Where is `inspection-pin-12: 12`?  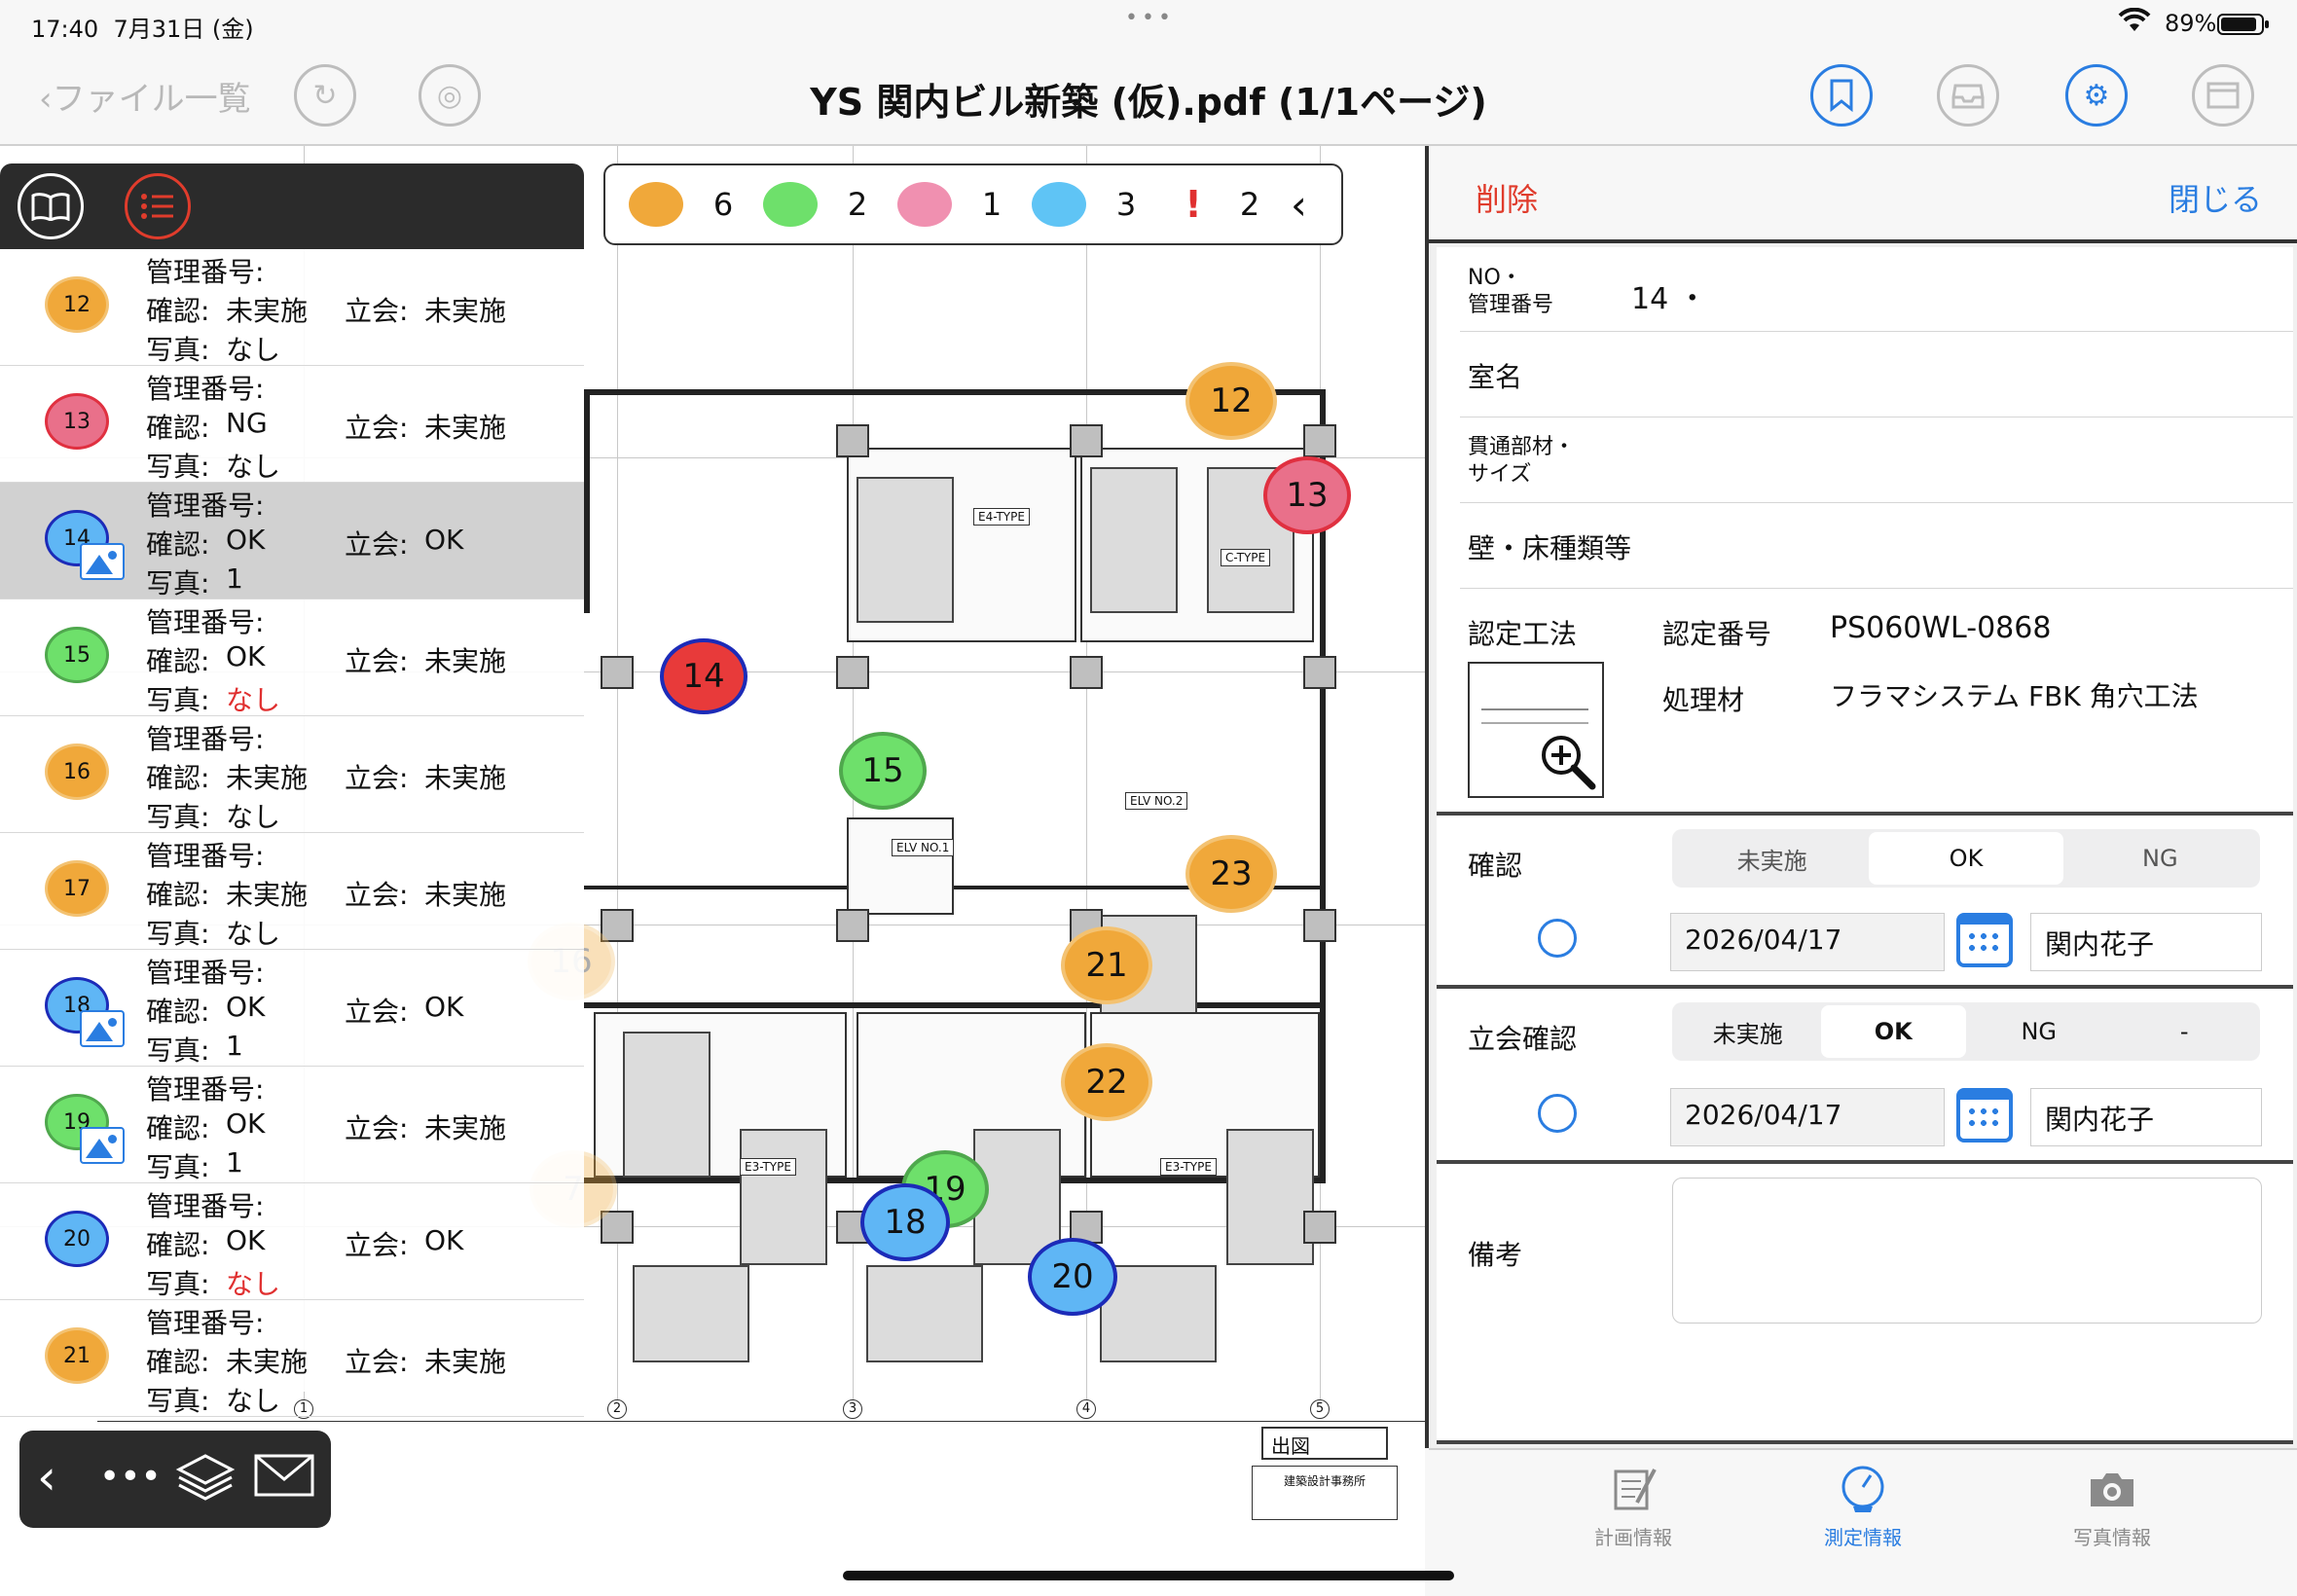 inspection-pin-12: 12 is located at coordinates (1231, 401).